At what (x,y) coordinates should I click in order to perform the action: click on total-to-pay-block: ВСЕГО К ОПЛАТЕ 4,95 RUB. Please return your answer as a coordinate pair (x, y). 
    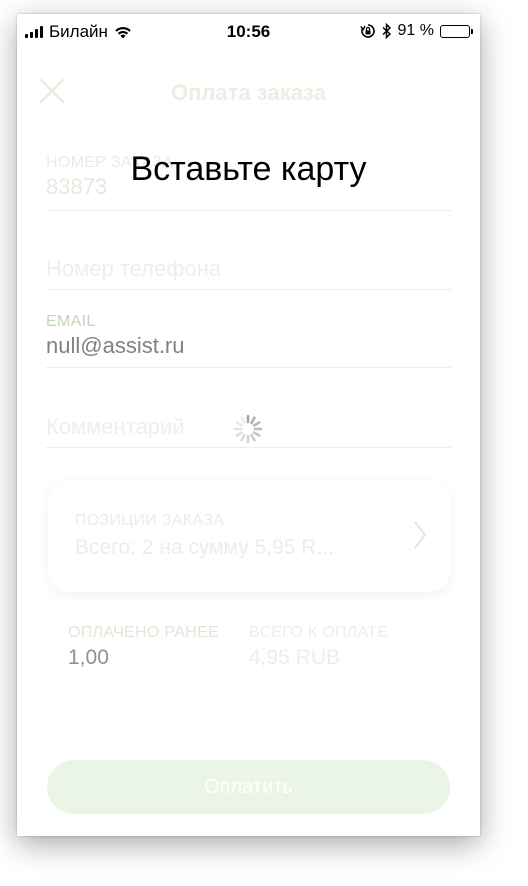
    Looking at the image, I should click on (318, 647).